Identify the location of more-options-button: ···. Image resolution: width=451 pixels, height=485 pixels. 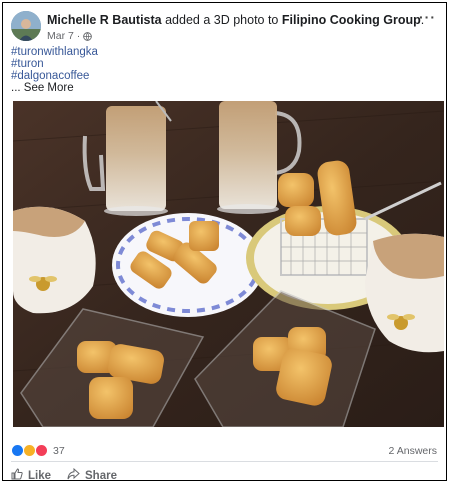
(427, 17).